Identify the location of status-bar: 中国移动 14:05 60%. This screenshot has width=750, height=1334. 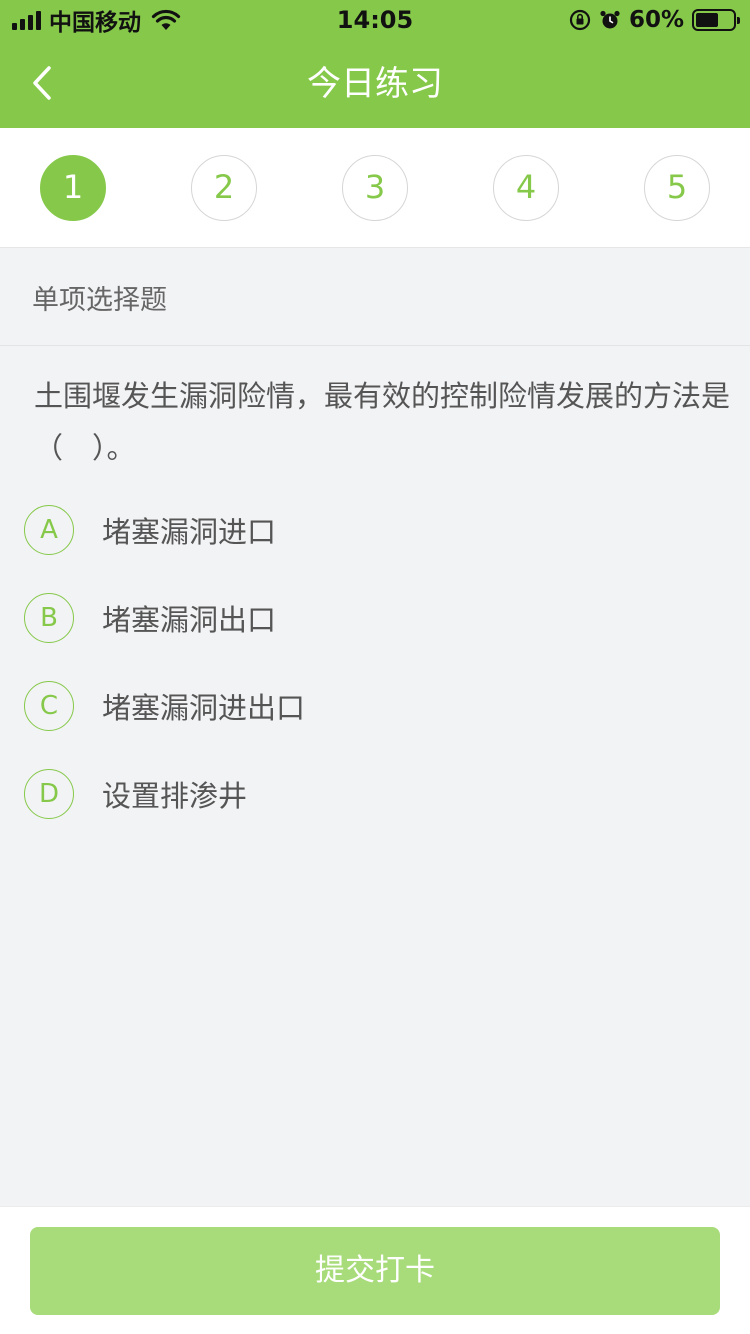
(375, 20).